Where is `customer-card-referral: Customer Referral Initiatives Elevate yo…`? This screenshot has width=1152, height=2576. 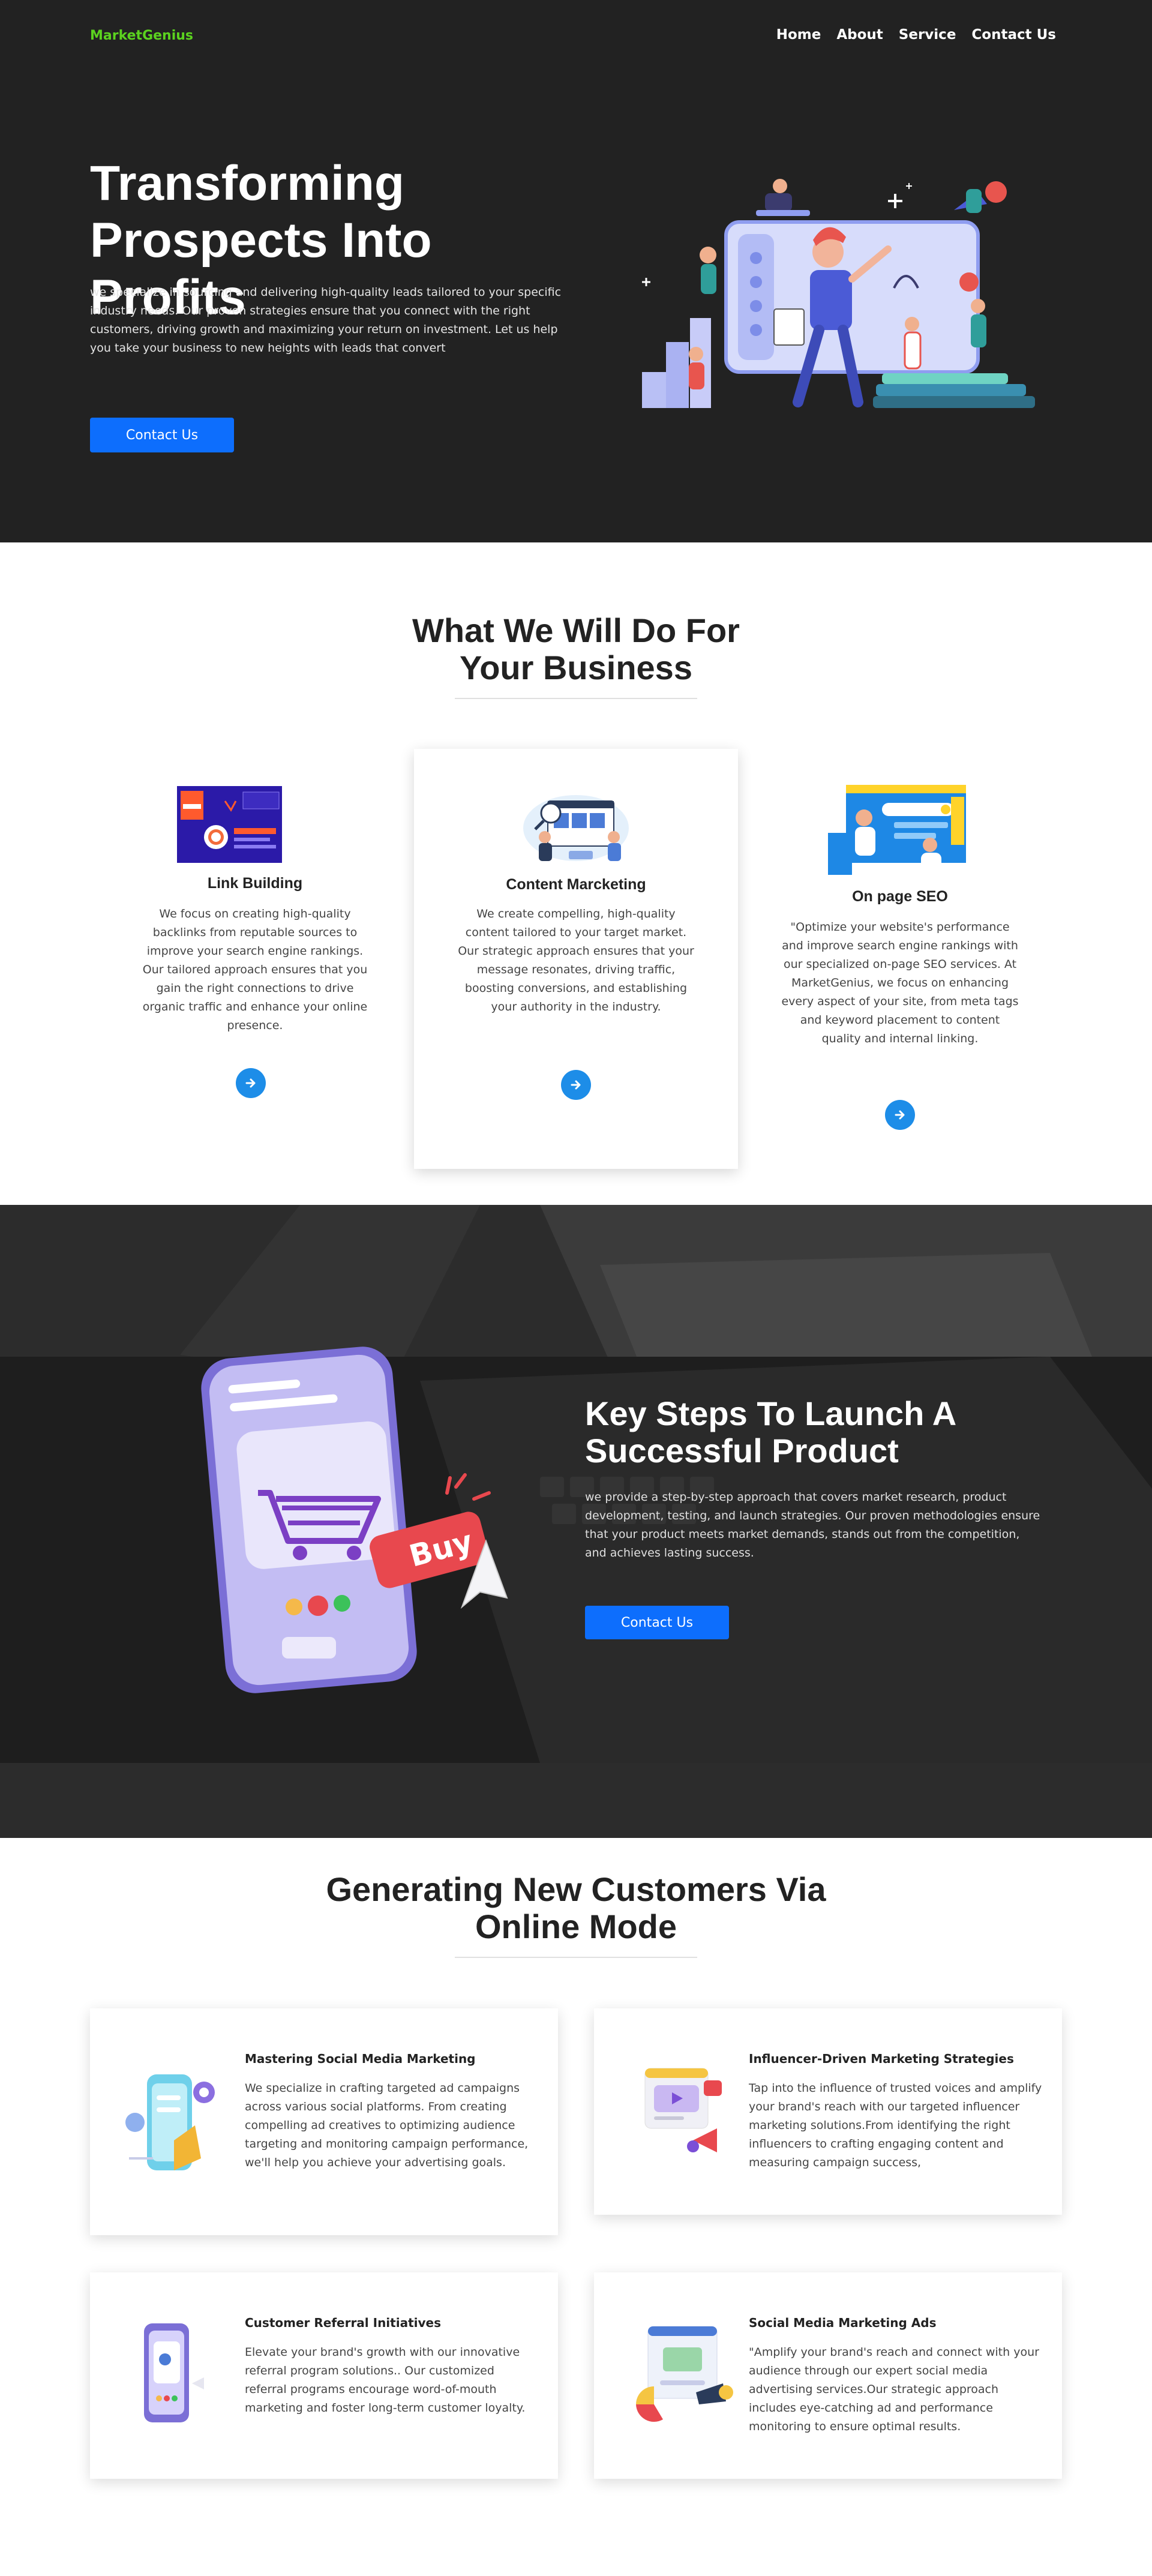 customer-card-referral: Customer Referral Initiatives Elevate yo… is located at coordinates (324, 2375).